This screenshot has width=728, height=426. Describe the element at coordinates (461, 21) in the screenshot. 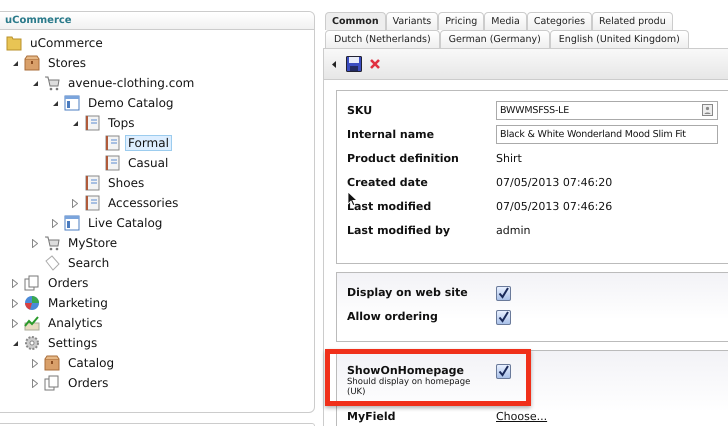

I see `tab: Pricing` at that location.